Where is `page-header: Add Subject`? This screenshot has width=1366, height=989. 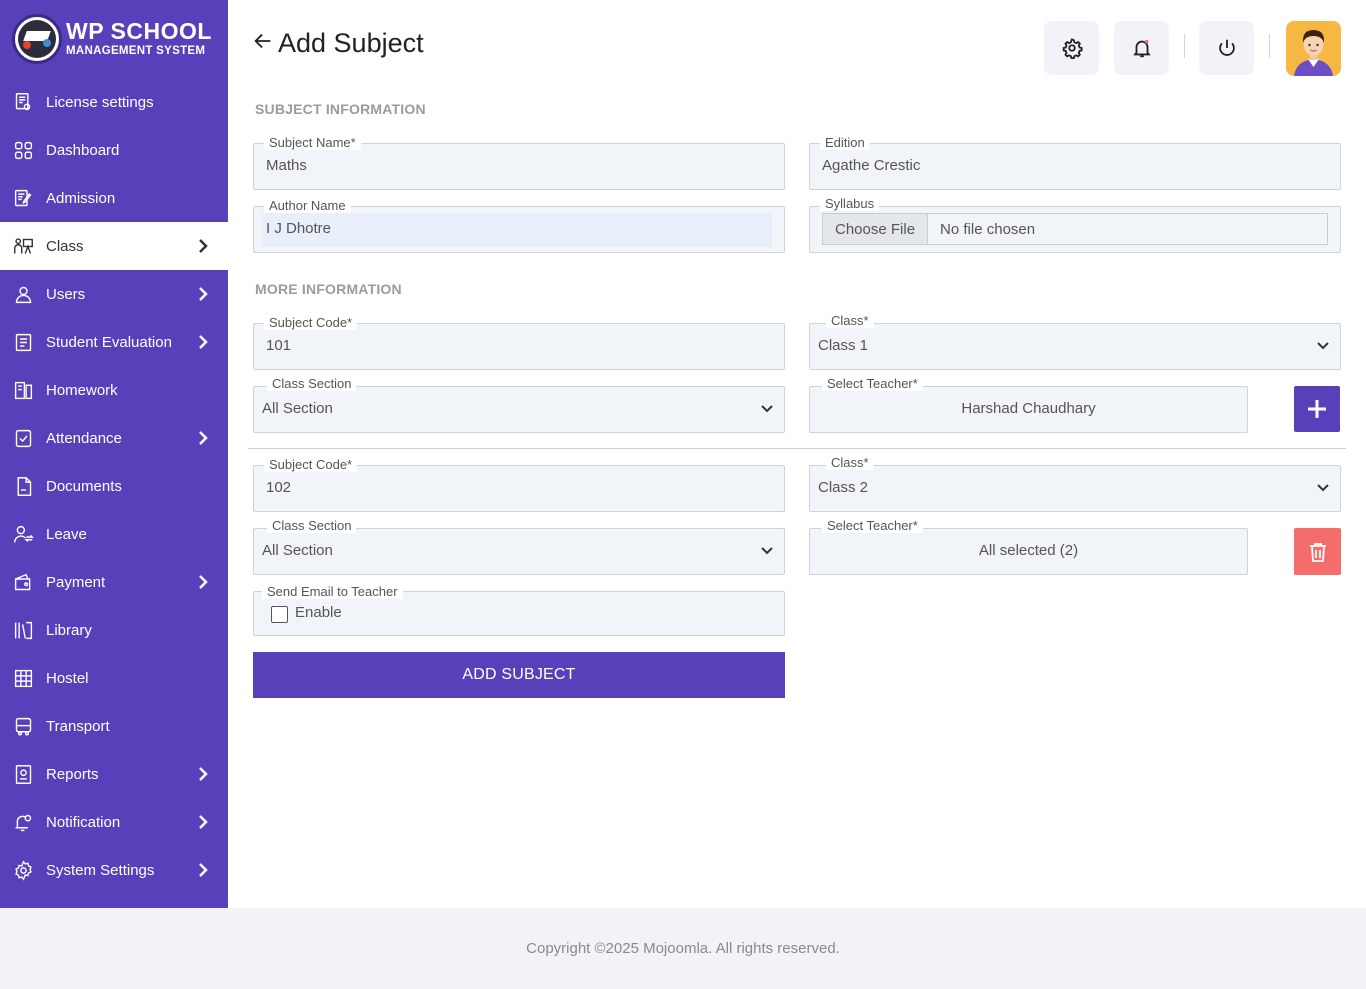
page-header: Add Subject is located at coordinates (338, 43).